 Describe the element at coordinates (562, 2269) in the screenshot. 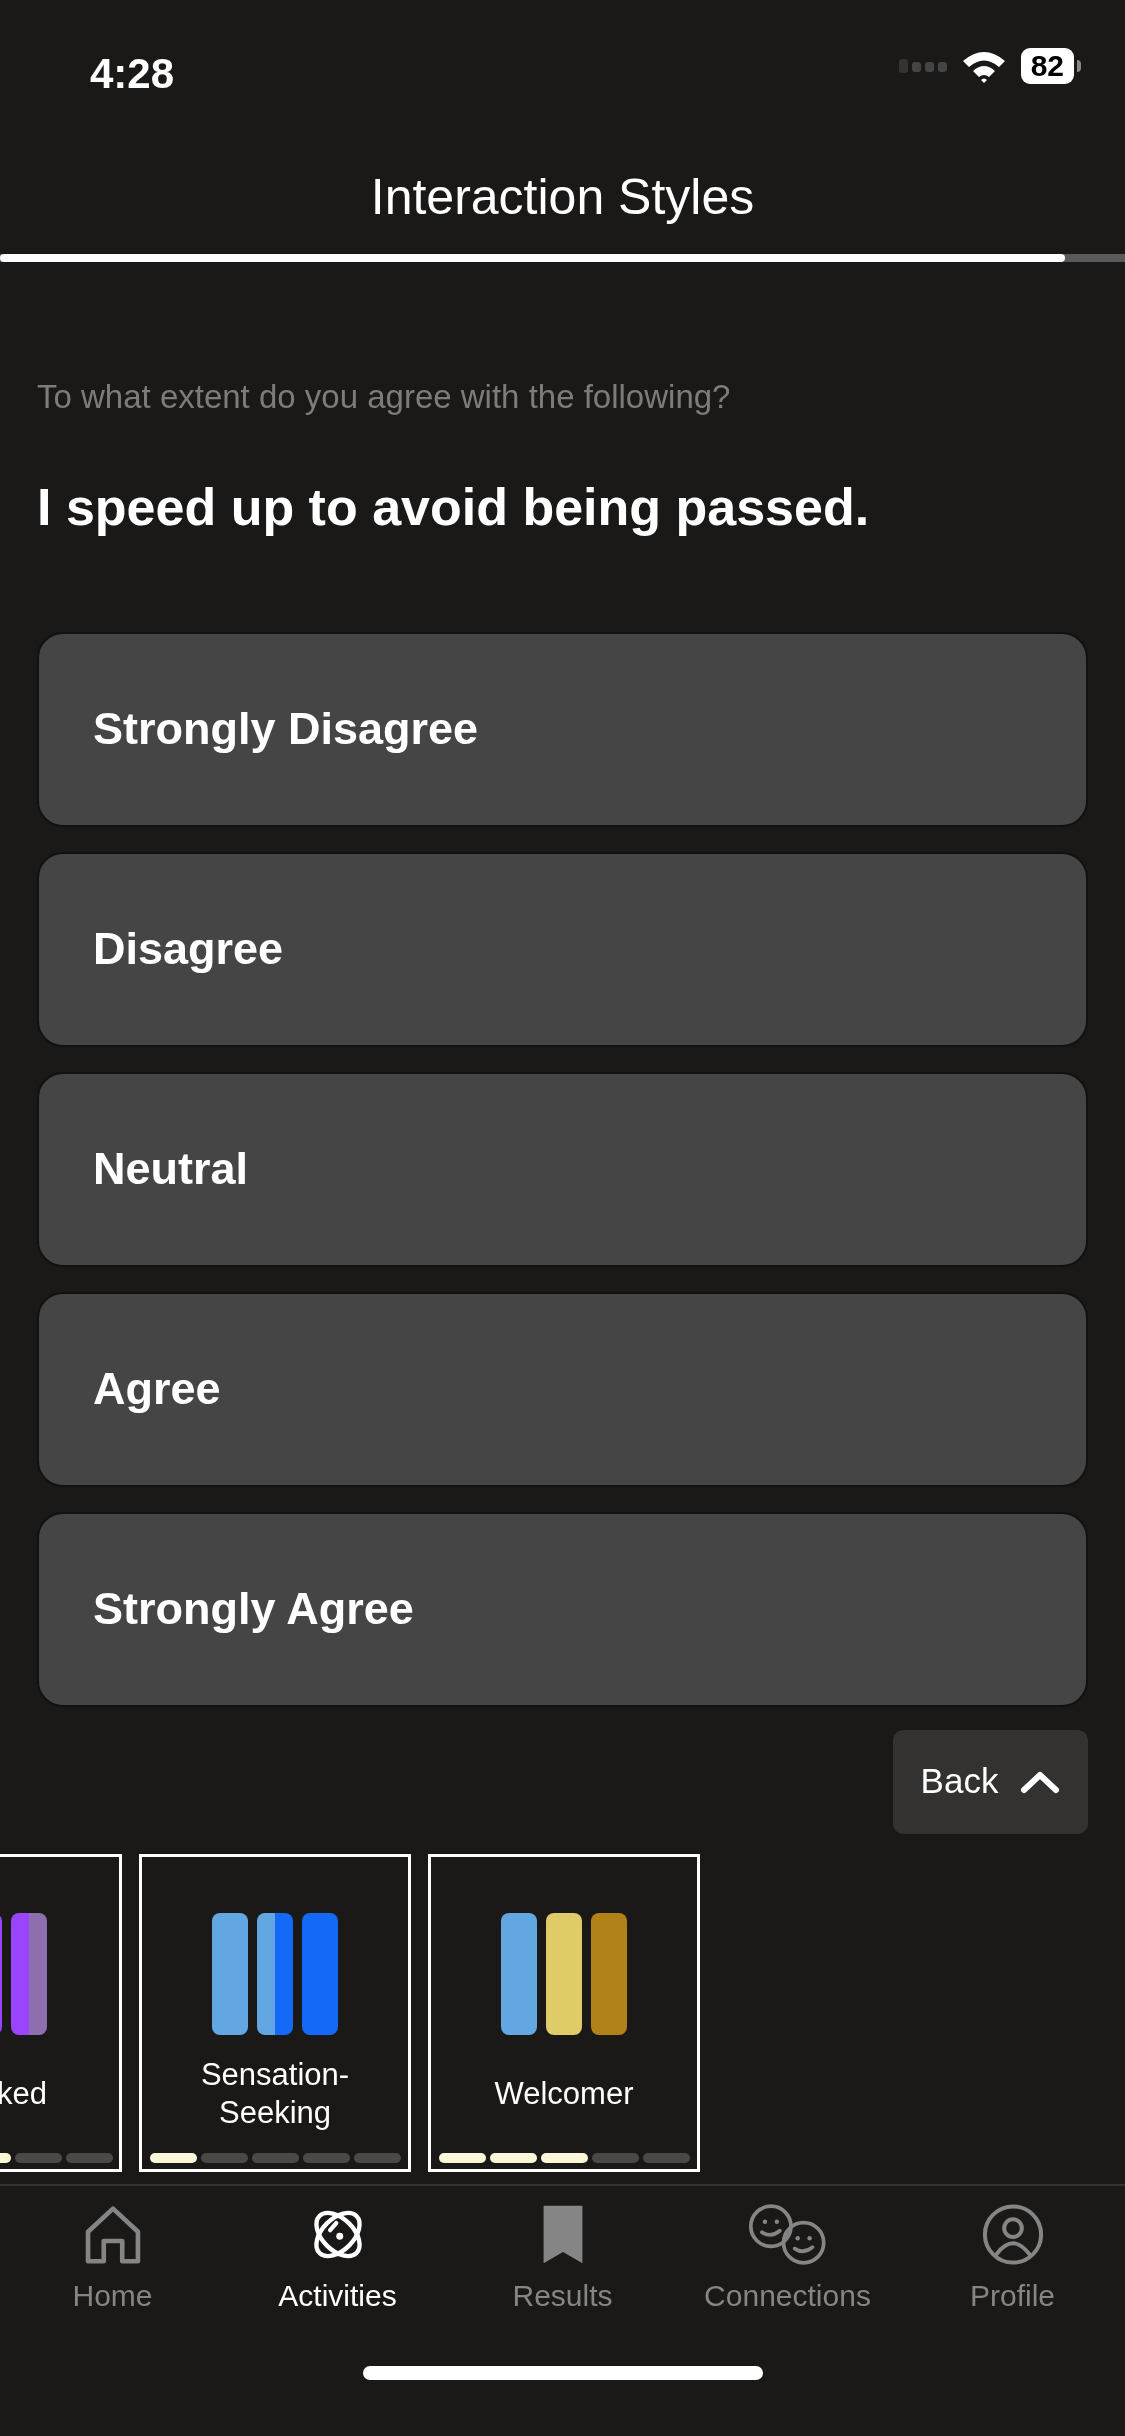

I see `tab-bar-item: Results` at that location.